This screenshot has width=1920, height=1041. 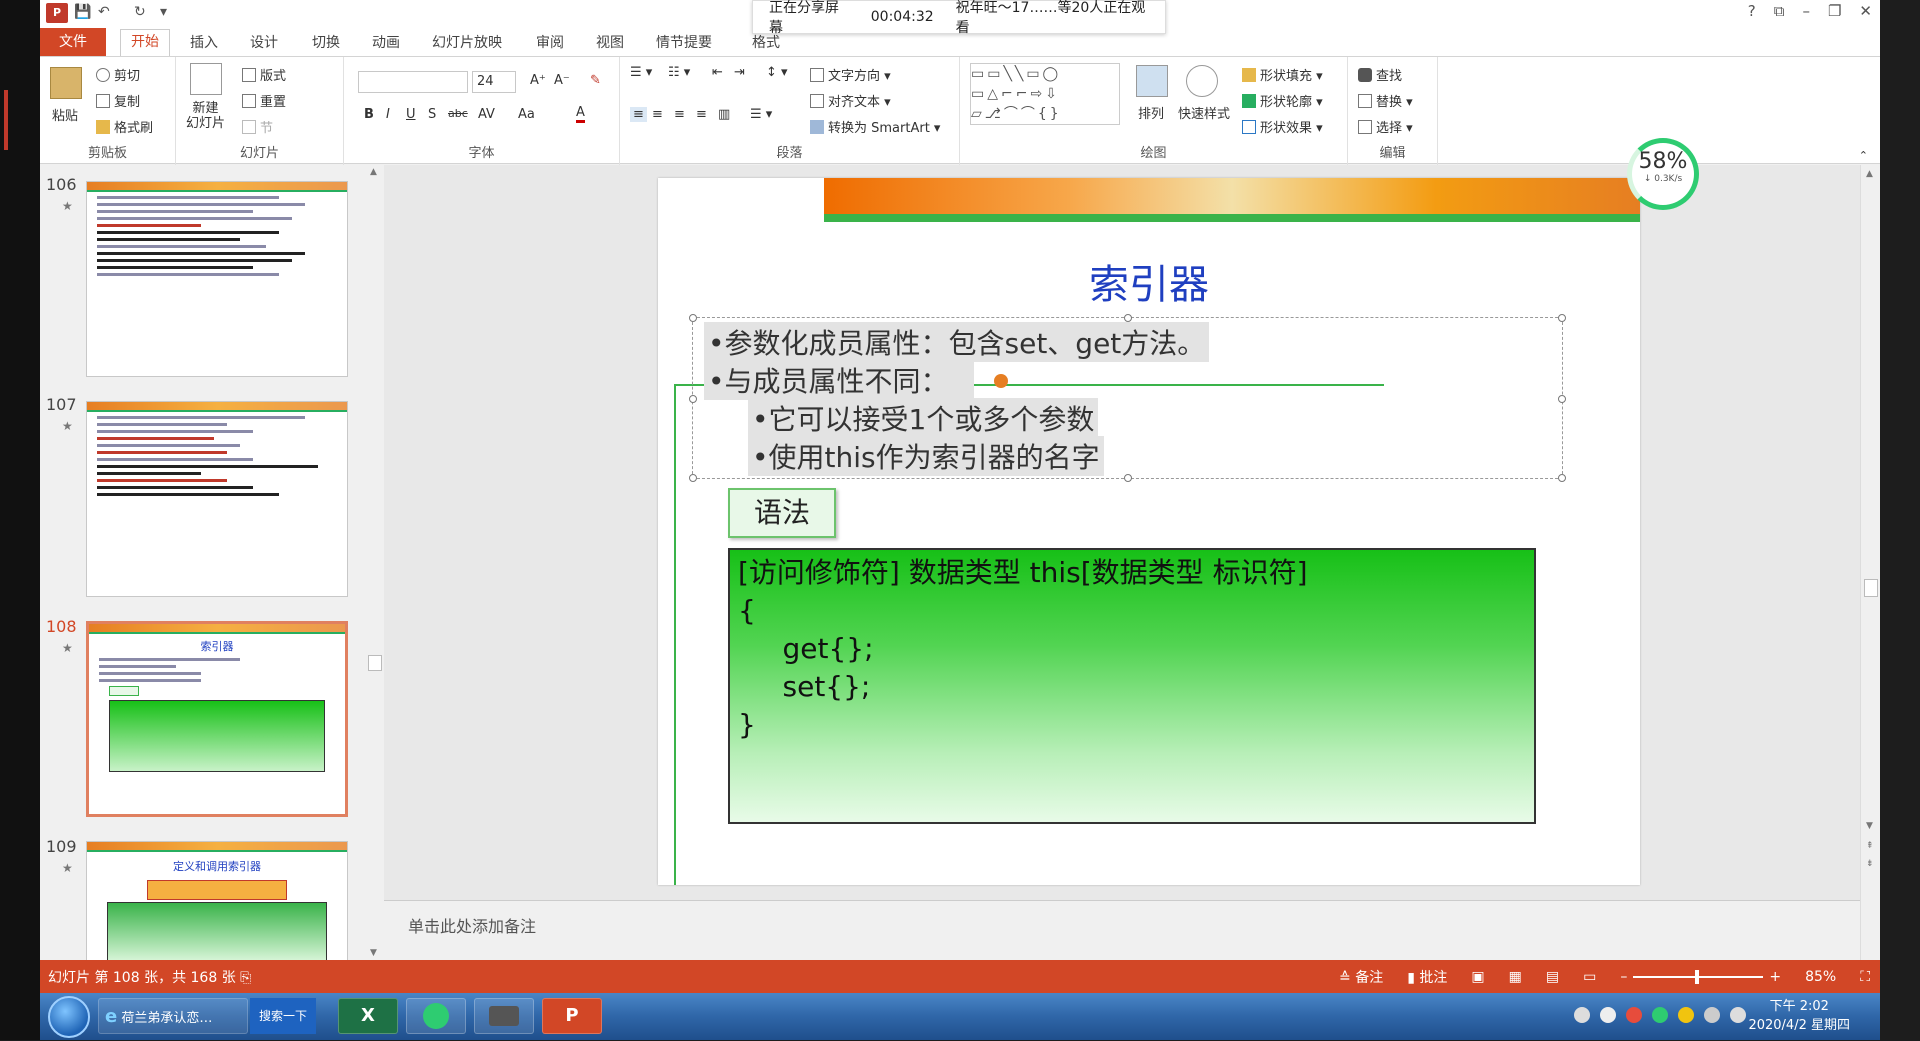 I want to click on taskbar-browser, so click(x=436, y=1016).